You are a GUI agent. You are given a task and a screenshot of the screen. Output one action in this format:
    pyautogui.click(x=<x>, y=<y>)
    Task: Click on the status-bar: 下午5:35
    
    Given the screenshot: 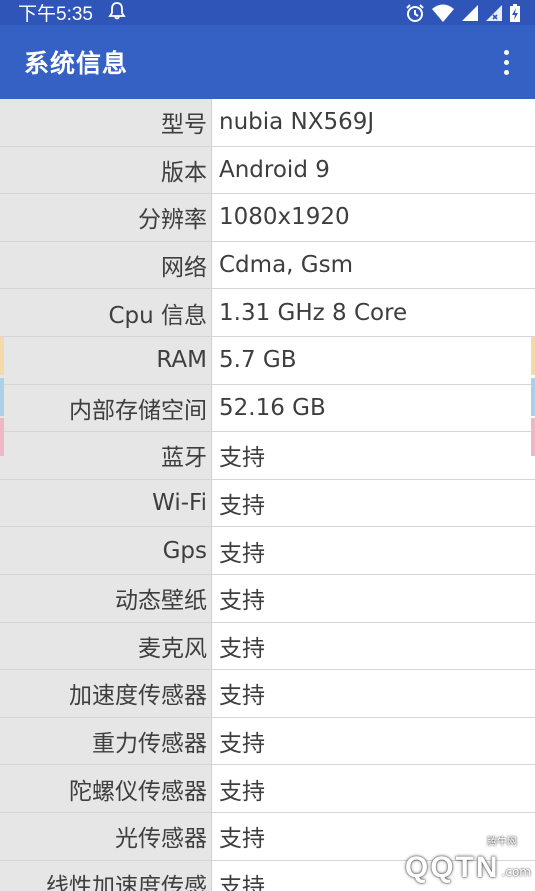 What is the action you would take?
    pyautogui.click(x=267, y=12)
    